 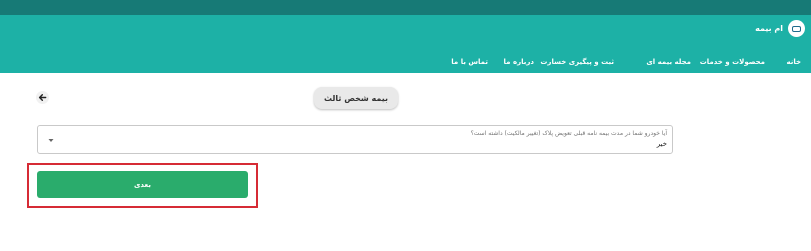 I want to click on top-strip, so click(x=405, y=7).